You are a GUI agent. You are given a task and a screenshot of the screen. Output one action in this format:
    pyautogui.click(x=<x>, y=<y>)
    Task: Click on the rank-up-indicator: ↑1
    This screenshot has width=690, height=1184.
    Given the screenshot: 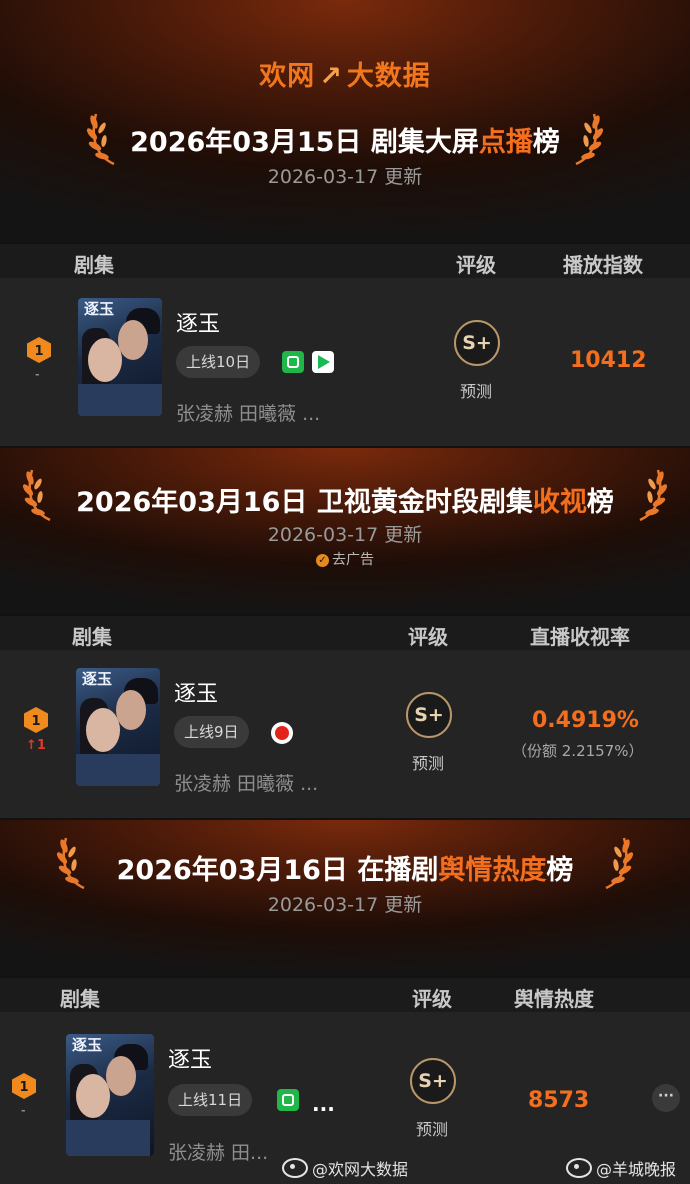 What is the action you would take?
    pyautogui.click(x=36, y=745)
    